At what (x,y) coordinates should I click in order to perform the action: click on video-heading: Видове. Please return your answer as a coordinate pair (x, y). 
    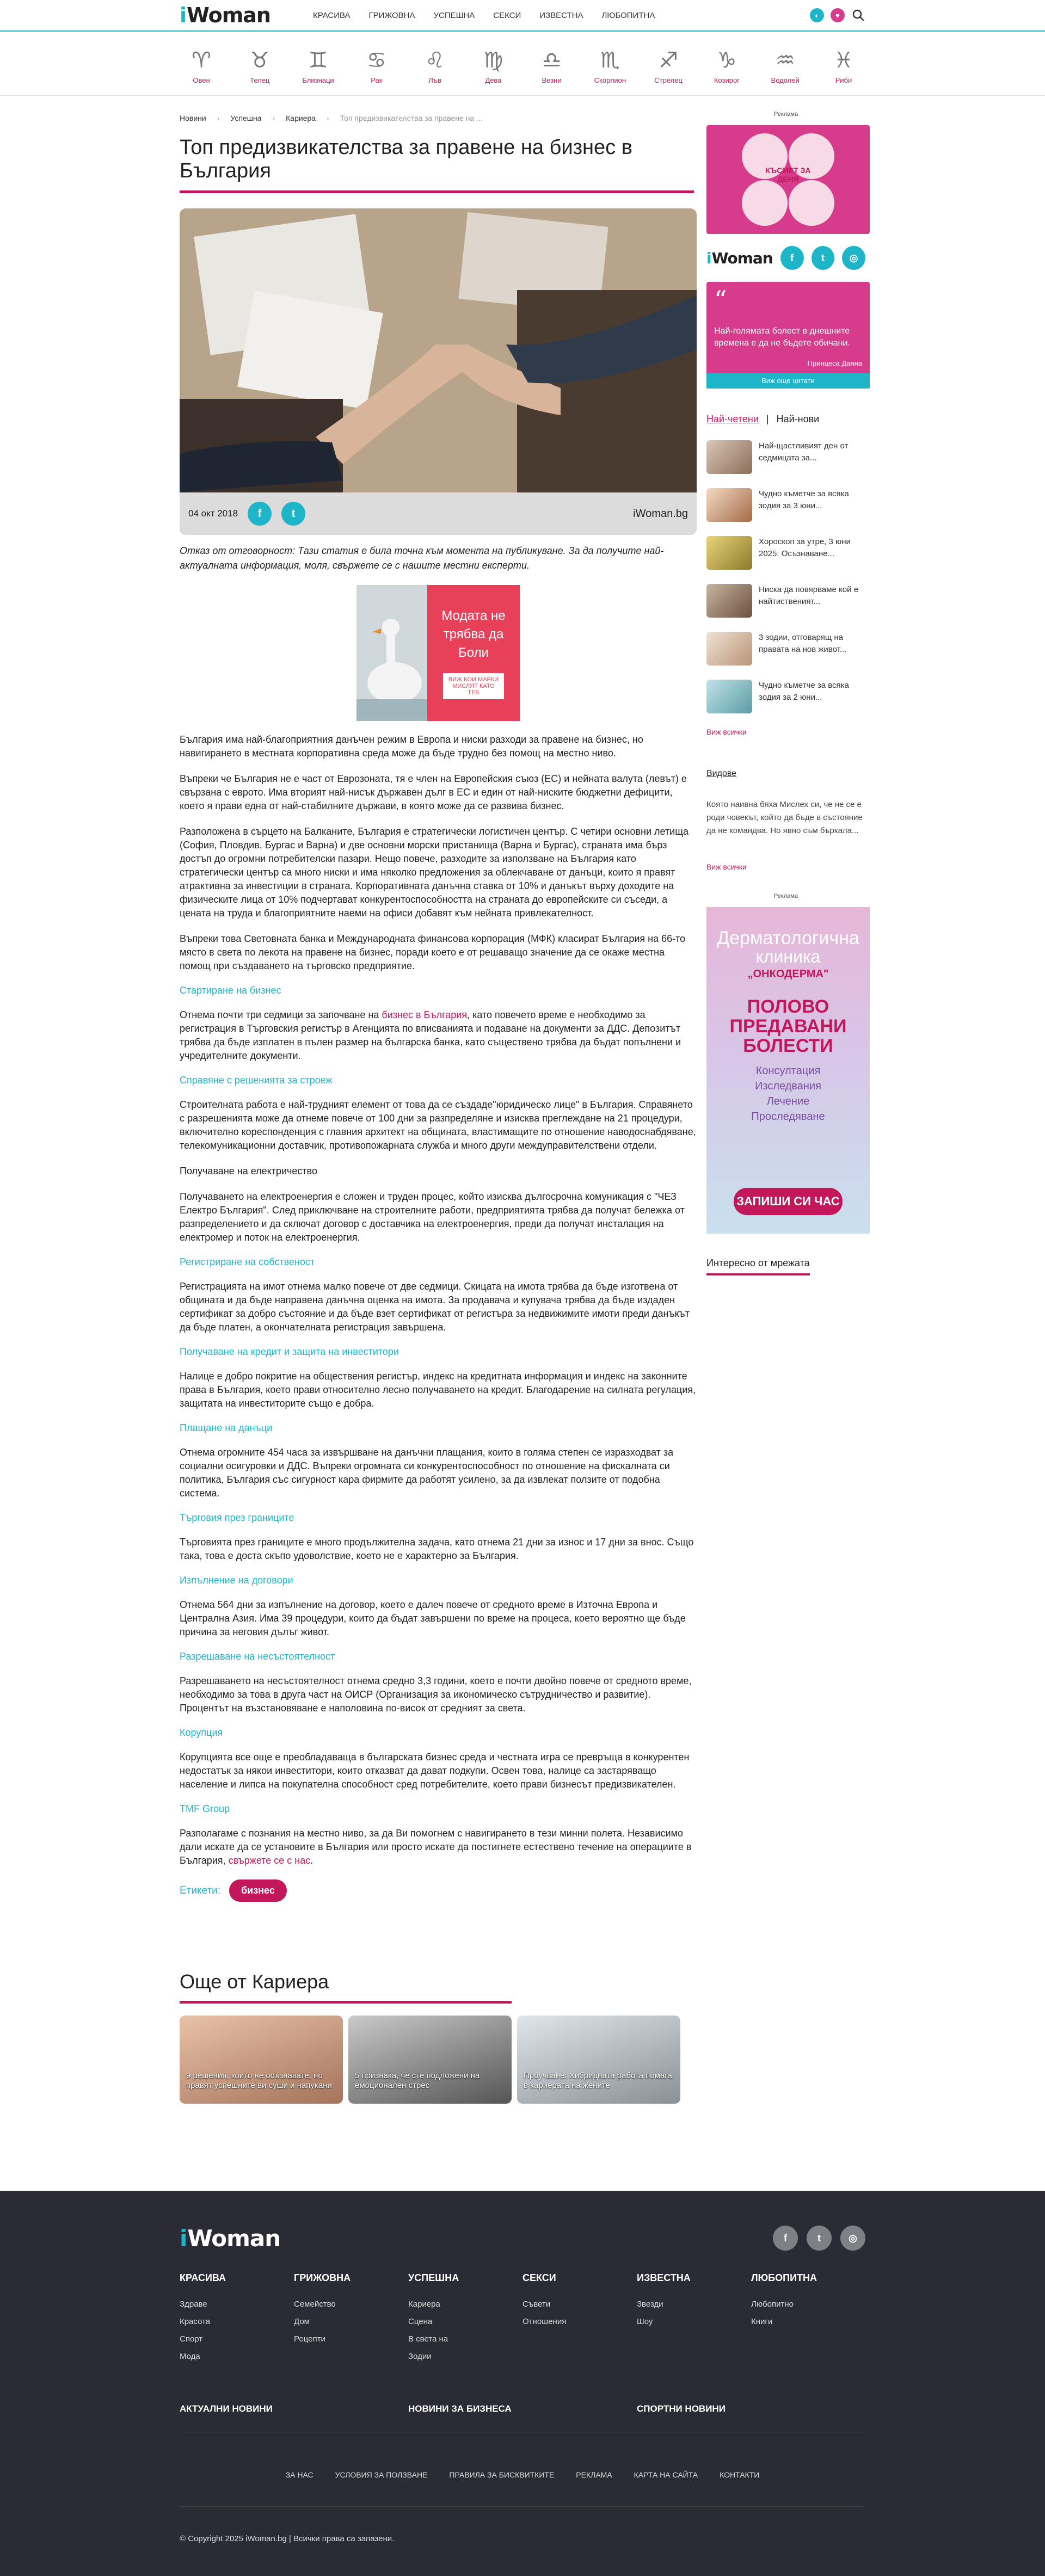
    Looking at the image, I should click on (786, 774).